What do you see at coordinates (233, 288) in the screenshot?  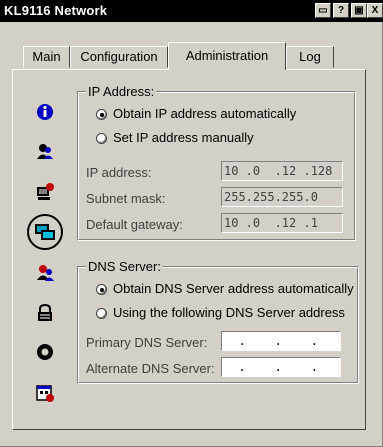 I see `obtain-dns-auto-label: Obtain DNS Server address automatically` at bounding box center [233, 288].